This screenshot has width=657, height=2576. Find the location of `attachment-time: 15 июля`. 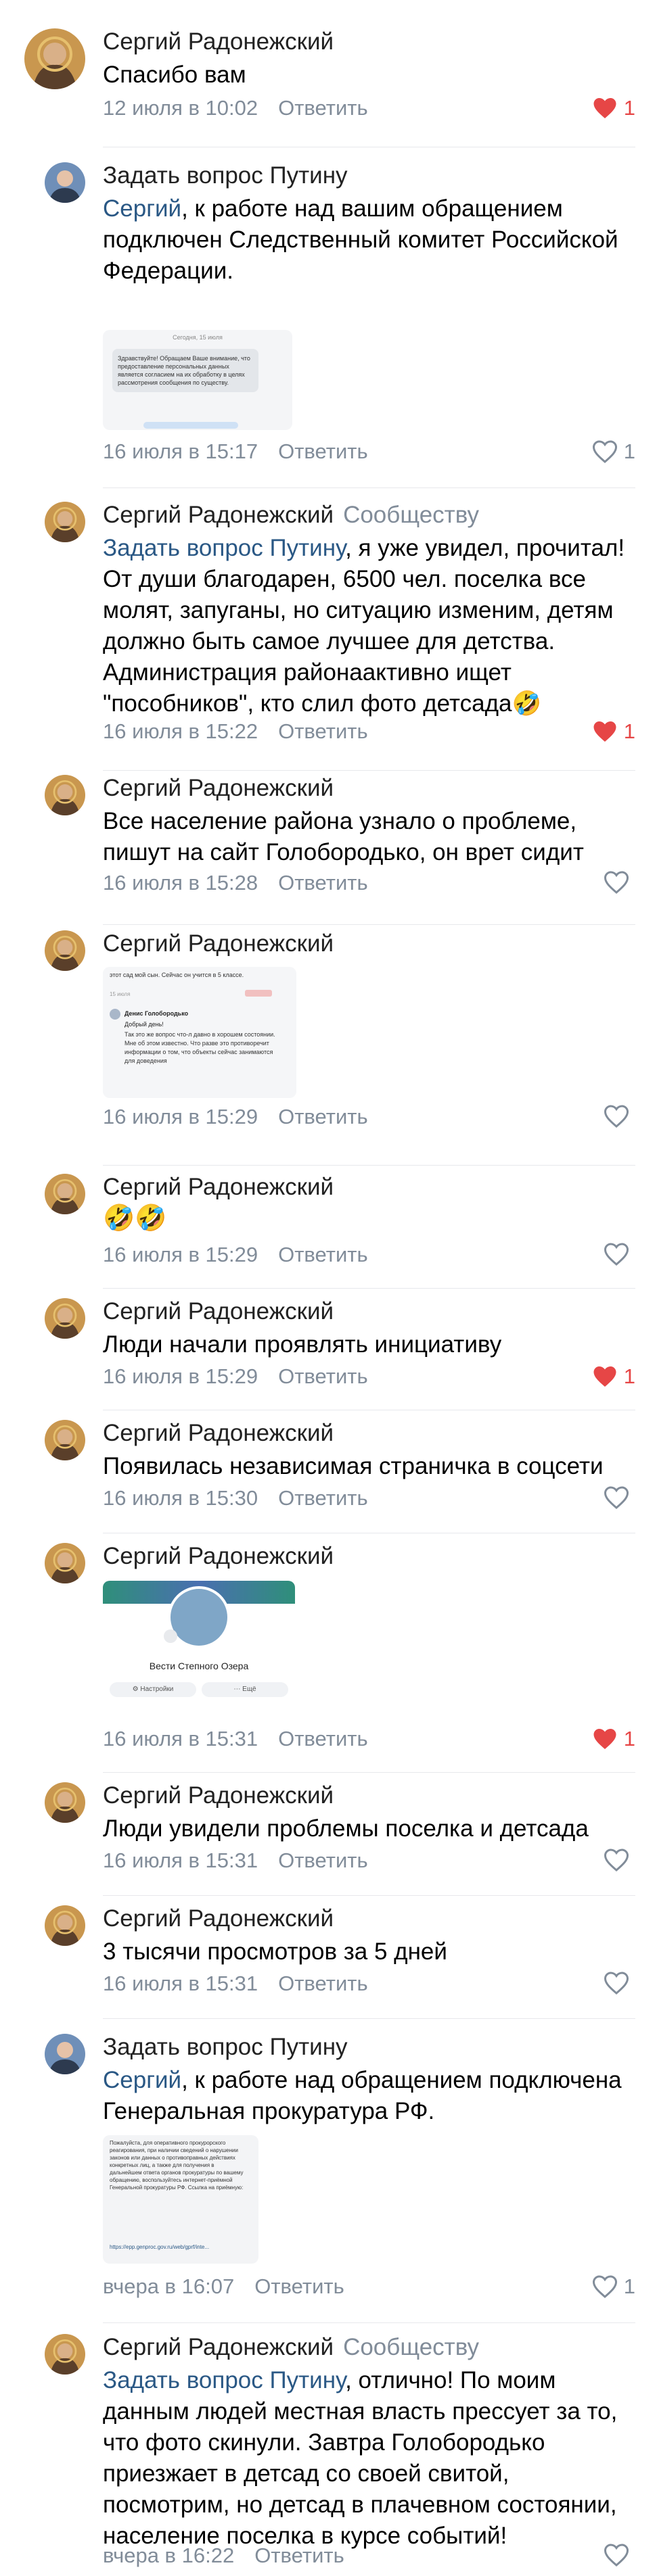

attachment-time: 15 июля is located at coordinates (121, 994).